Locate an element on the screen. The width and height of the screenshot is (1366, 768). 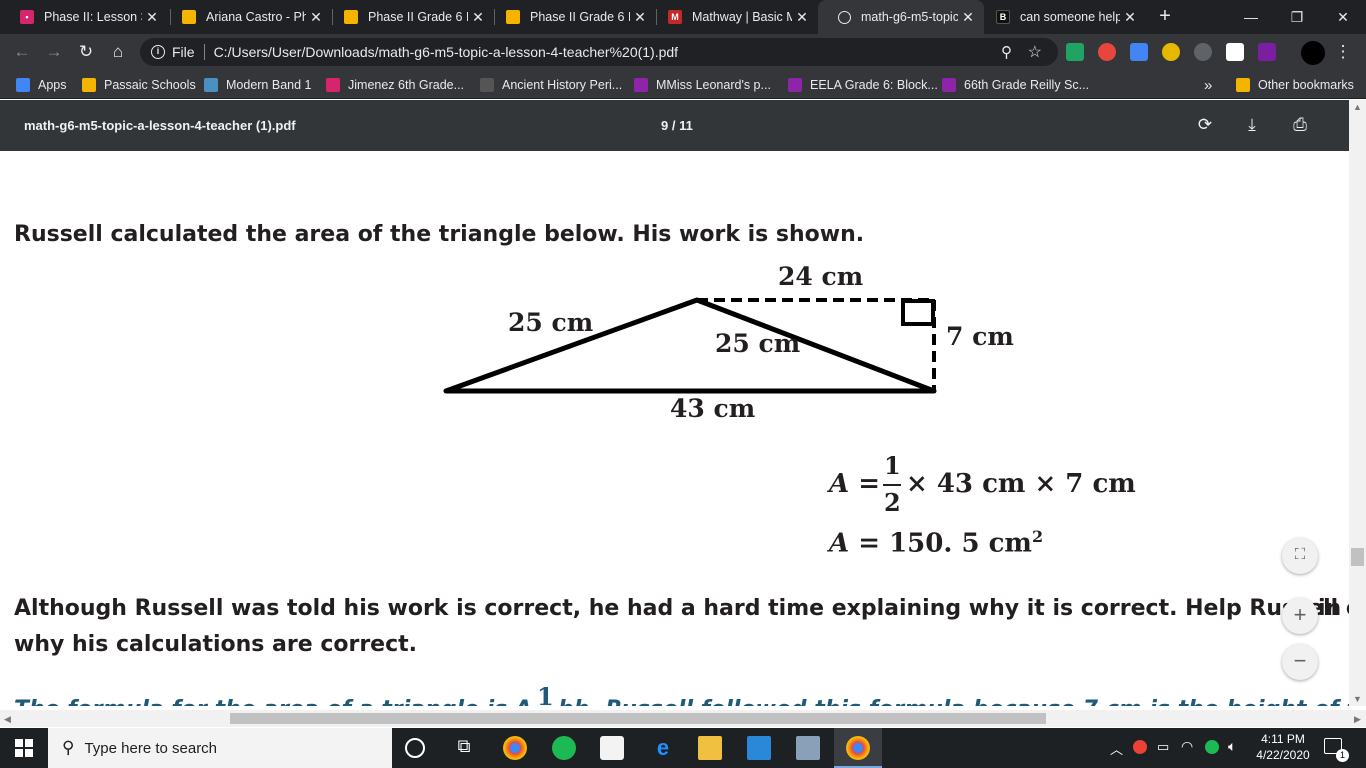
task-view-icon: ⧉ is located at coordinates (464, 748).